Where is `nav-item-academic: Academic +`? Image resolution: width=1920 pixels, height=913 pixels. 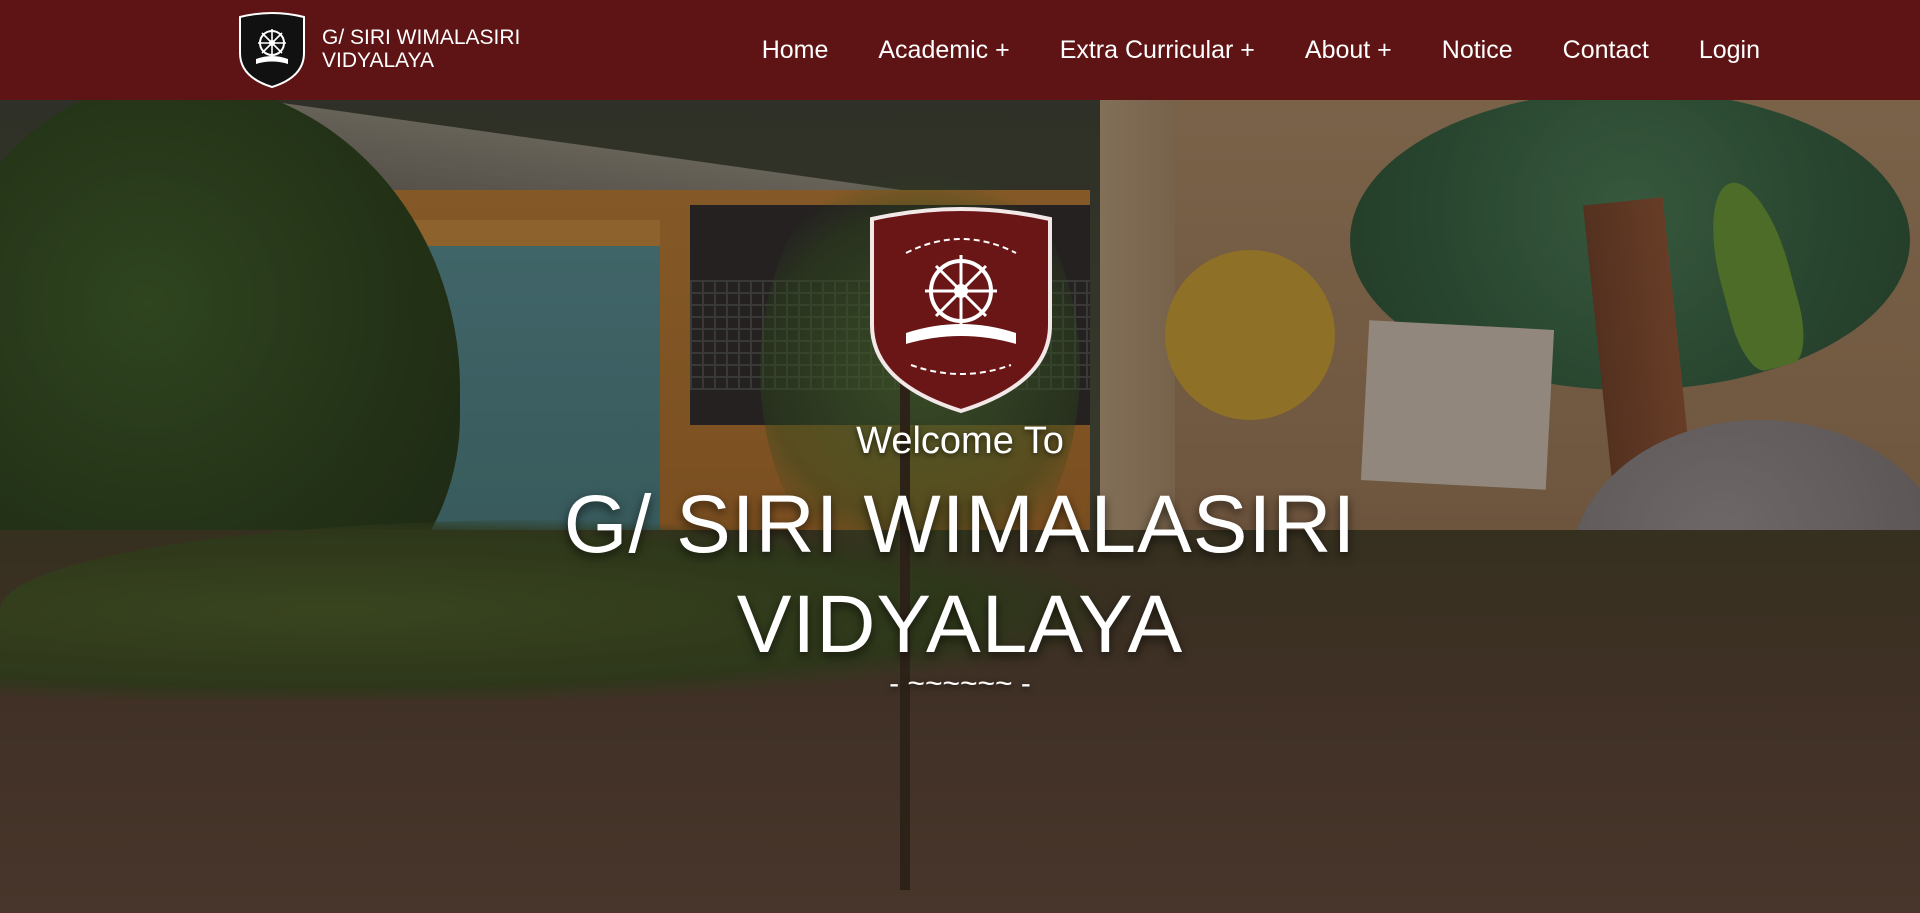 nav-item-academic: Academic + is located at coordinates (943, 50).